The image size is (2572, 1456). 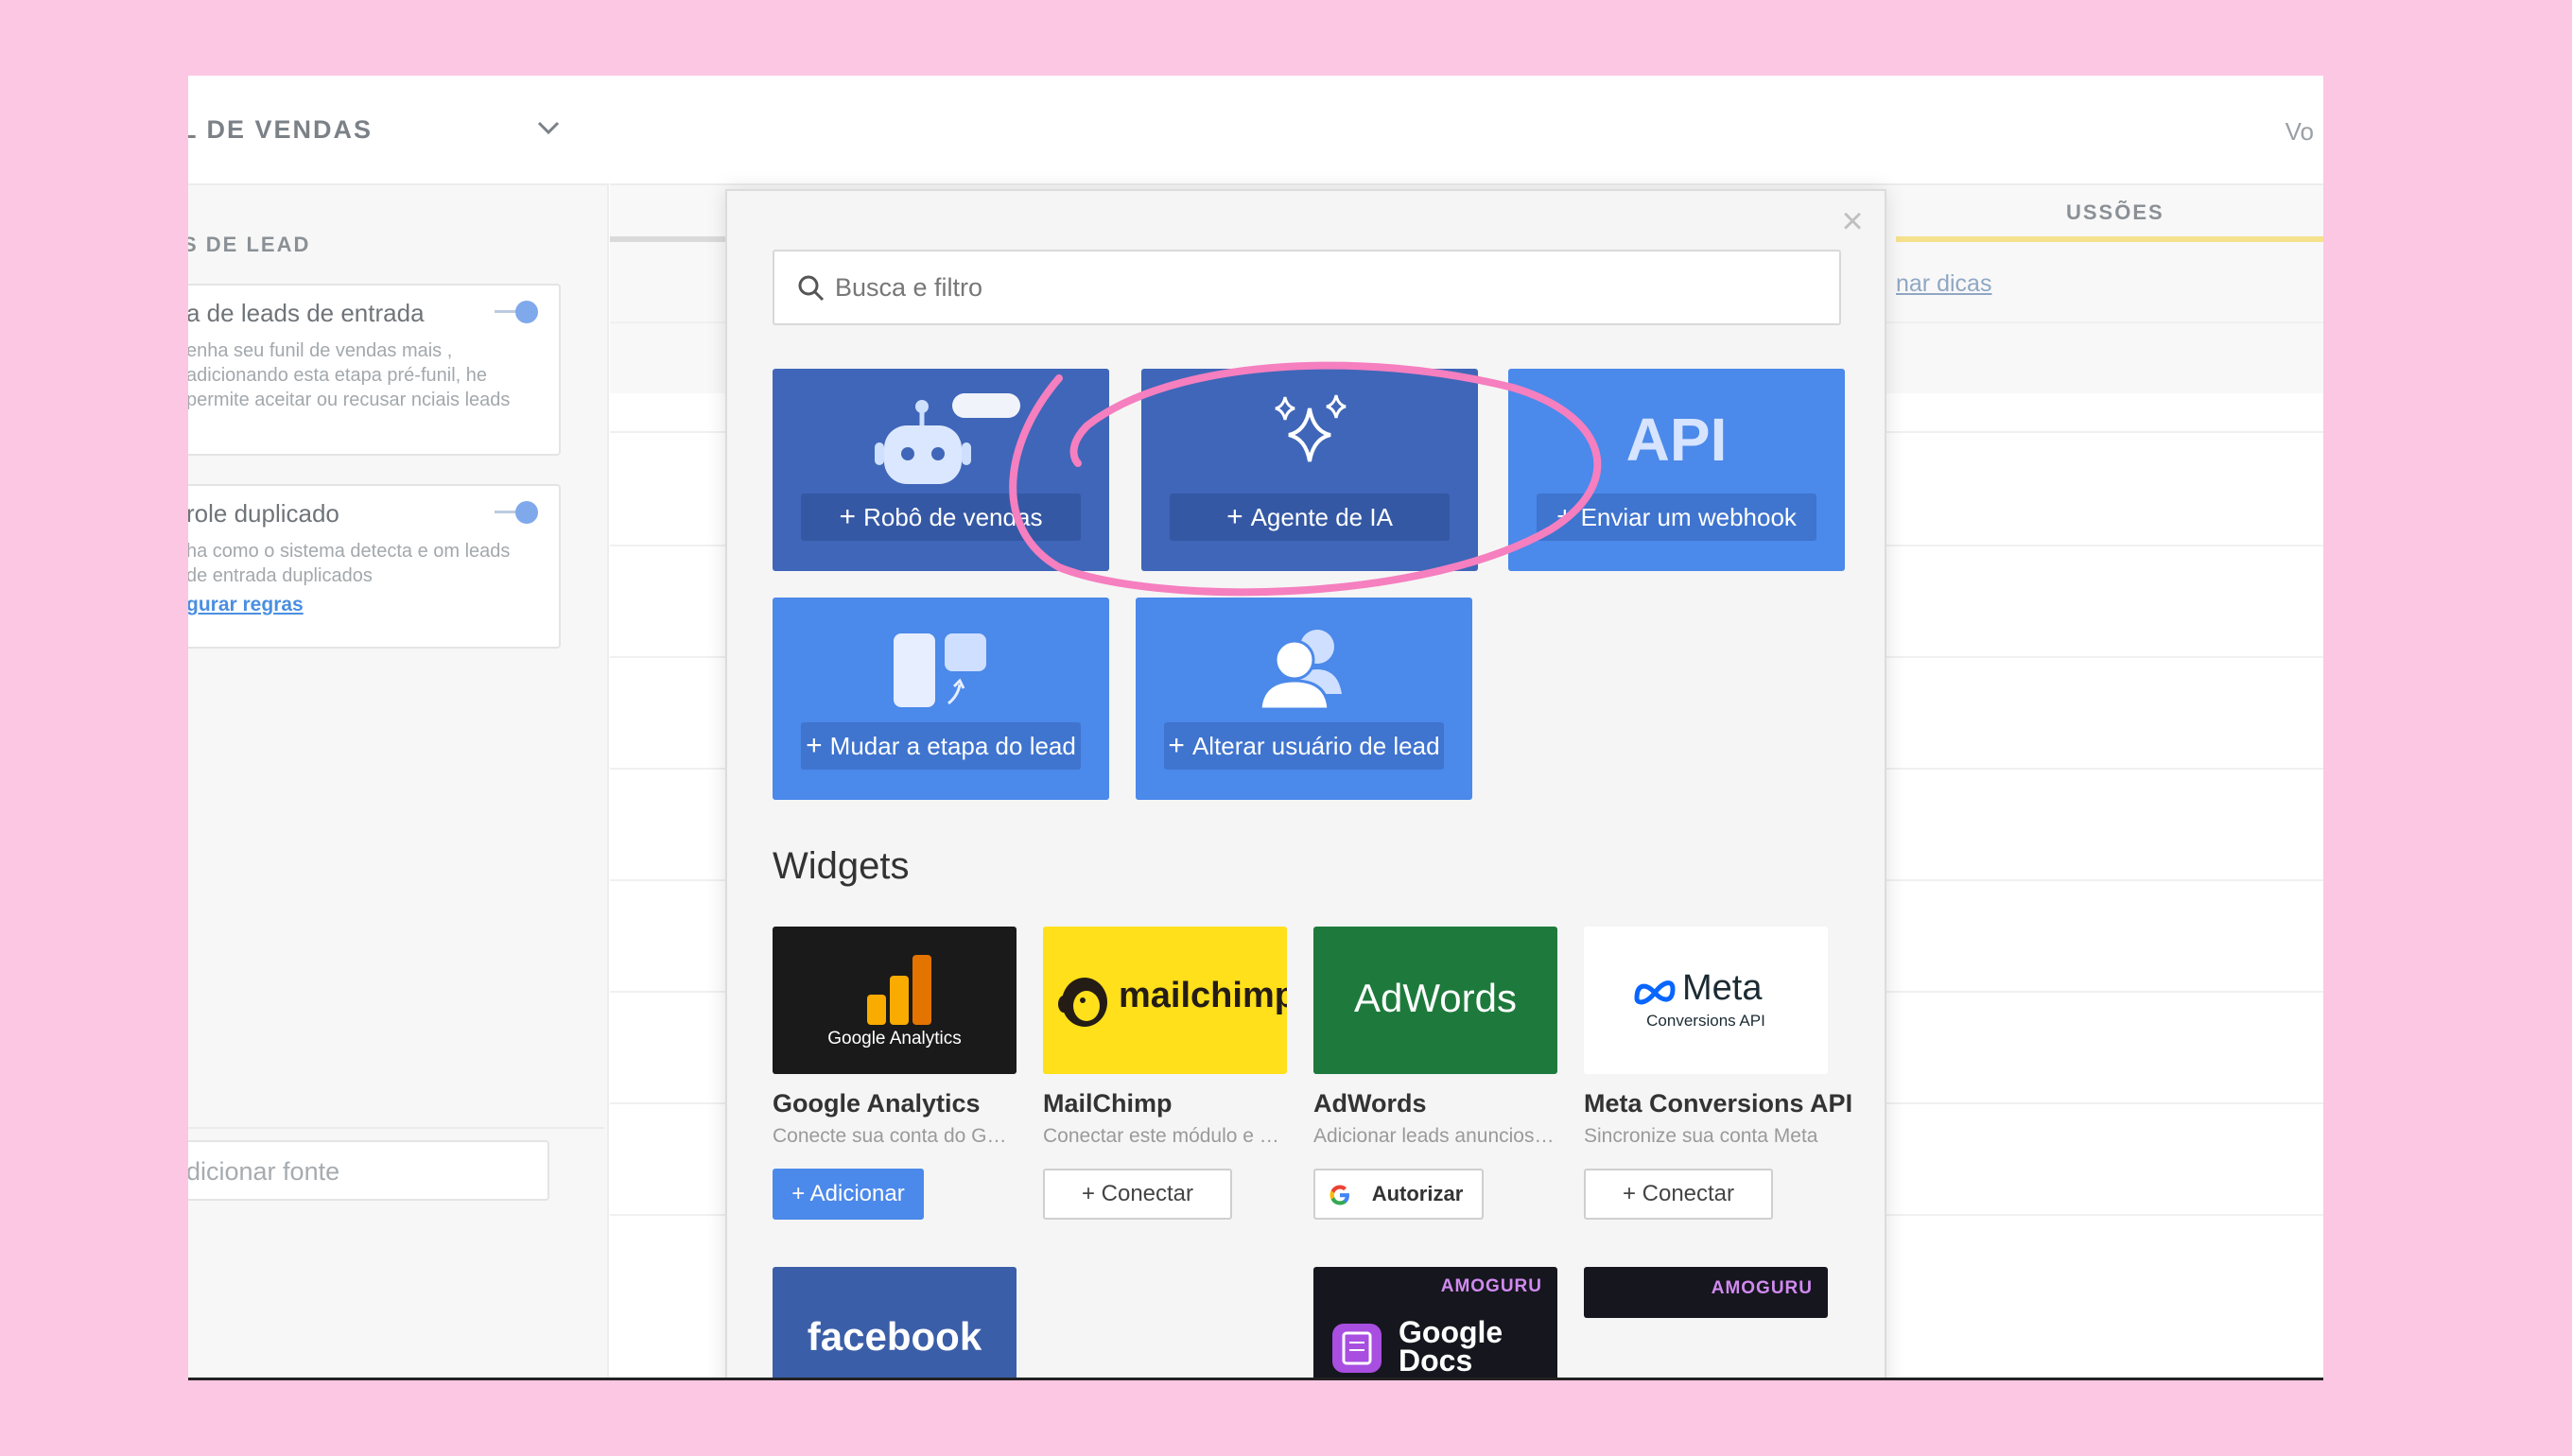 I want to click on send-webhook-button: + Enviar um webhook, so click(x=1676, y=517).